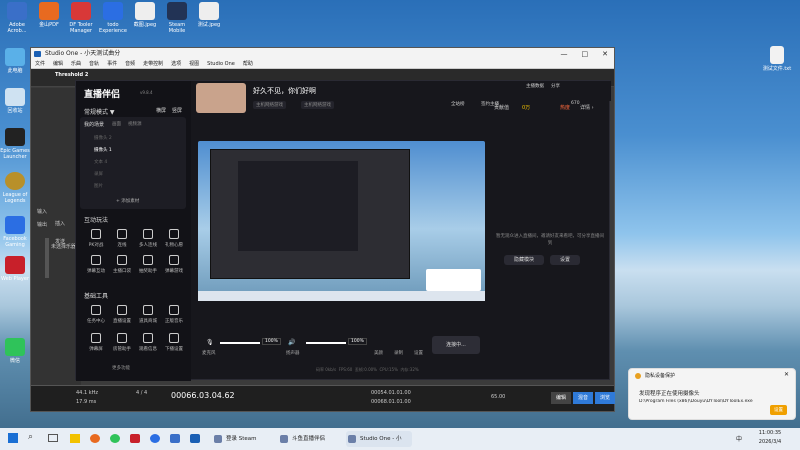 This screenshot has width=800, height=450. What do you see at coordinates (739, 438) in the screenshot?
I see `ime-indicator: 中` at bounding box center [739, 438].